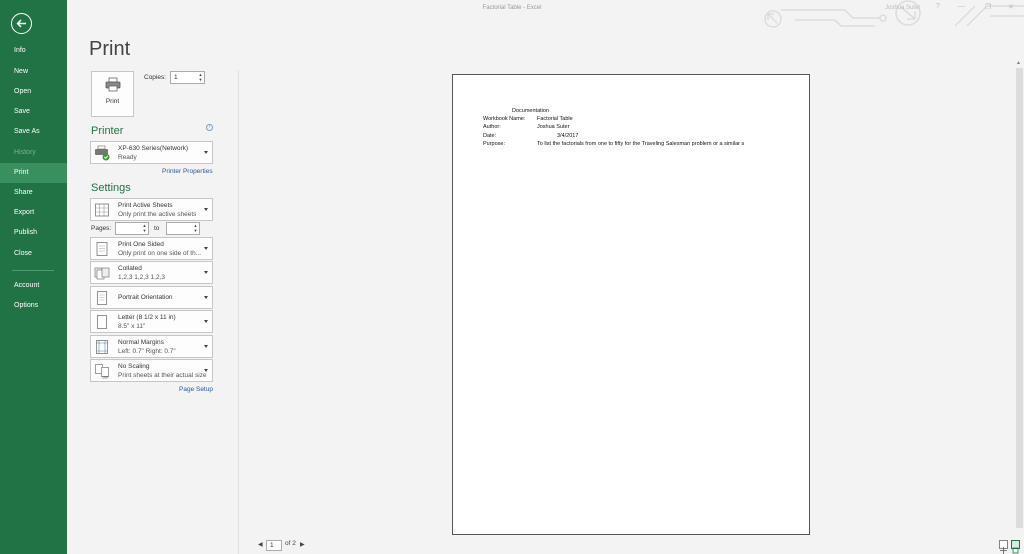 The width and height of the screenshot is (1024, 554). Describe the element at coordinates (107, 131) in the screenshot. I see `printer-heading: Printer` at that location.